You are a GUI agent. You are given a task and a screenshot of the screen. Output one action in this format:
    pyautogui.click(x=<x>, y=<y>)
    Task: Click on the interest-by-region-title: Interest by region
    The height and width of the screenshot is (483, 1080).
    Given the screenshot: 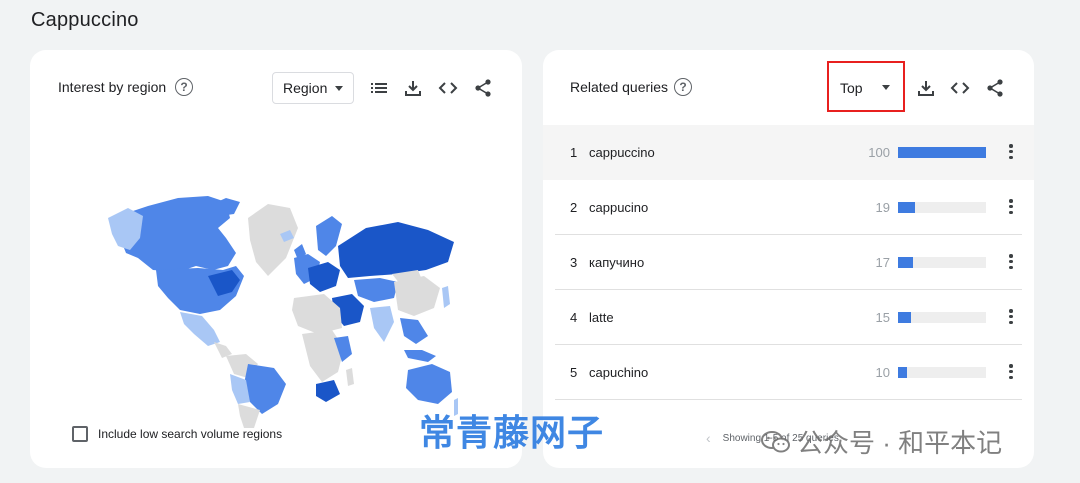 What is the action you would take?
    pyautogui.click(x=112, y=87)
    